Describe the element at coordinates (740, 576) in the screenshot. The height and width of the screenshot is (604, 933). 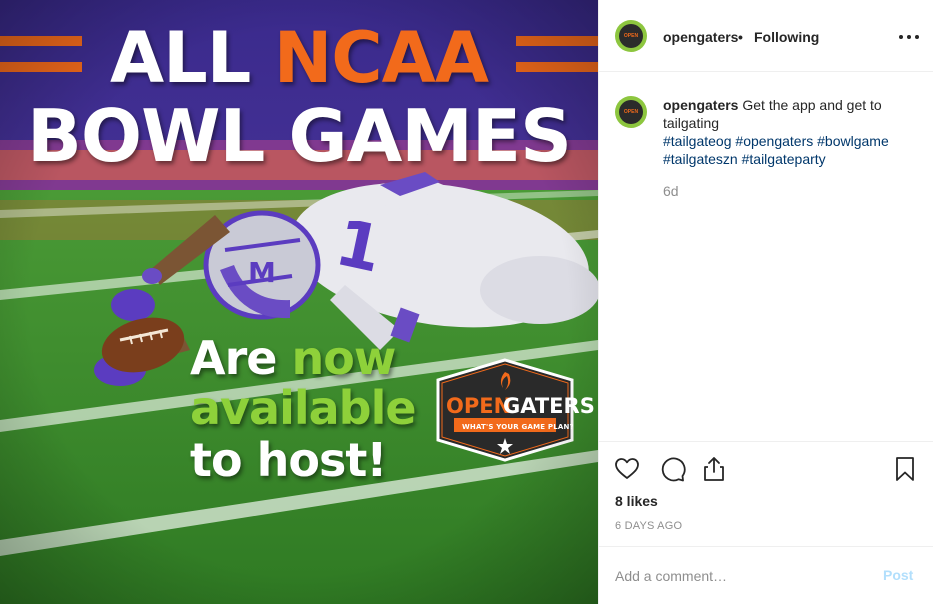
I see `comment-input` at that location.